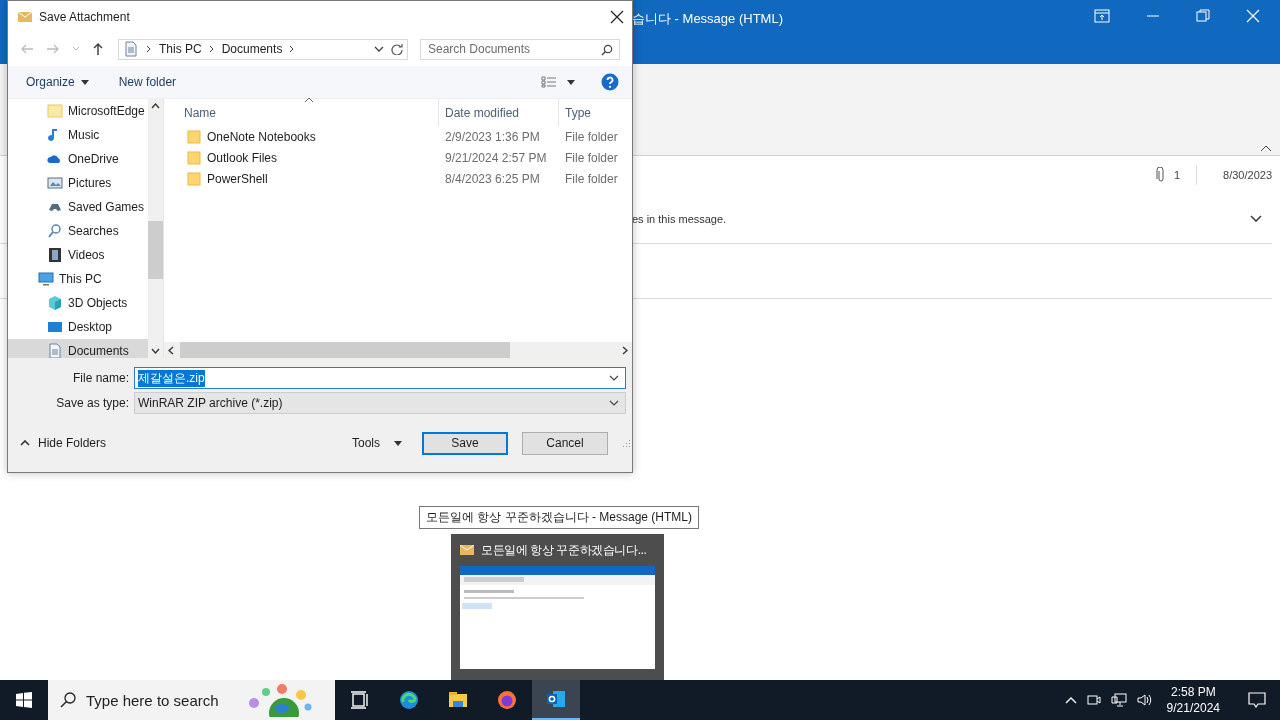 This screenshot has width=1280, height=720. I want to click on view-options-button, so click(558, 82).